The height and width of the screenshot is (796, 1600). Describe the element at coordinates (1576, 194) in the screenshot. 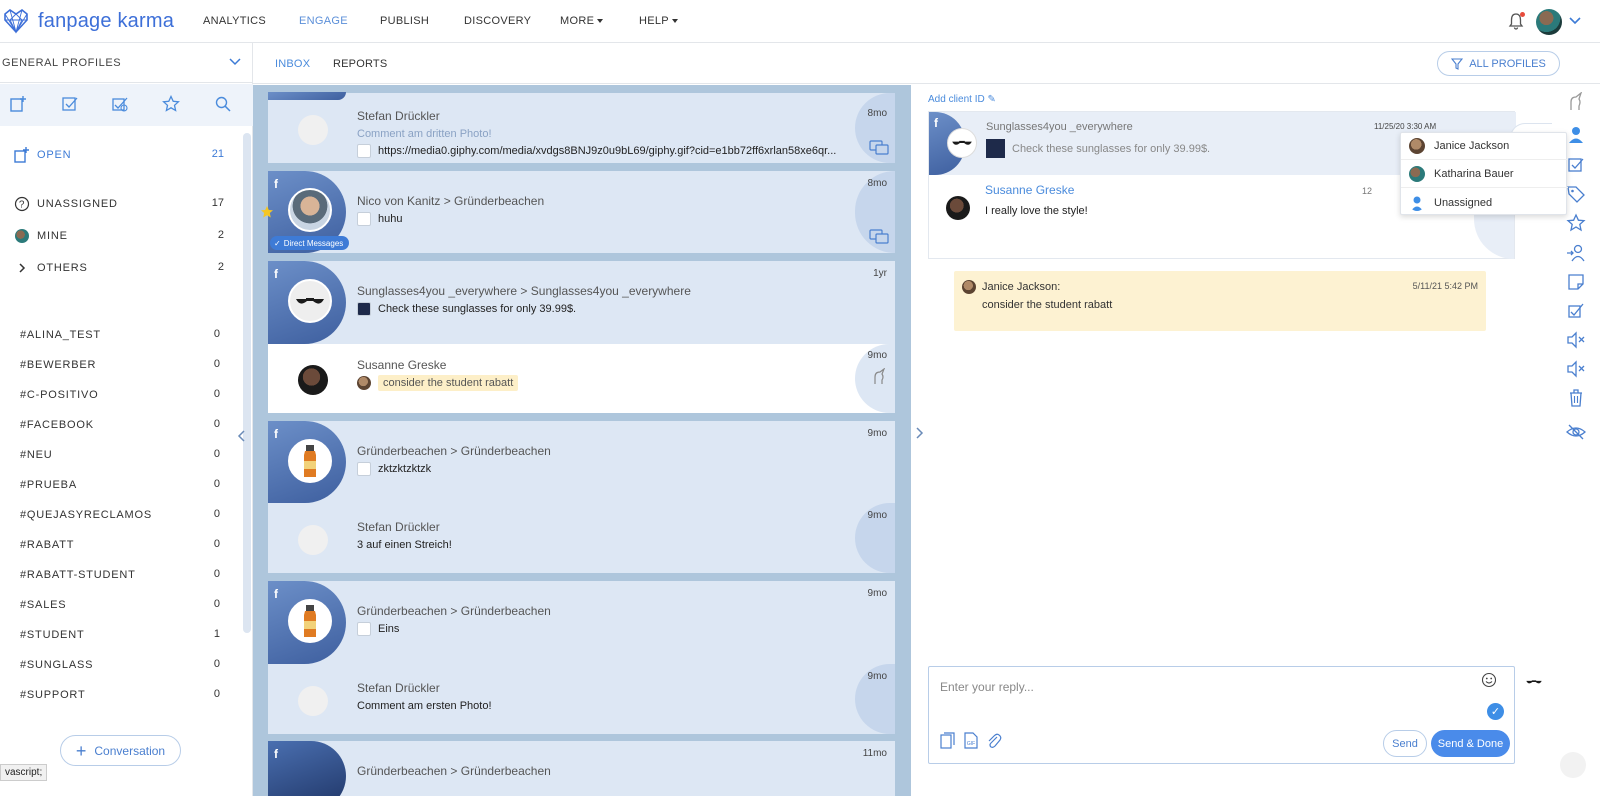

I see `tag-icon` at that location.